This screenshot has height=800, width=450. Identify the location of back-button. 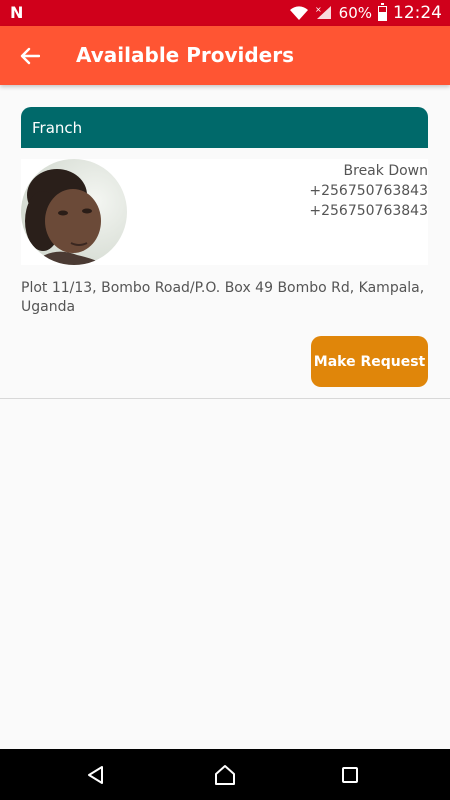
(30, 56).